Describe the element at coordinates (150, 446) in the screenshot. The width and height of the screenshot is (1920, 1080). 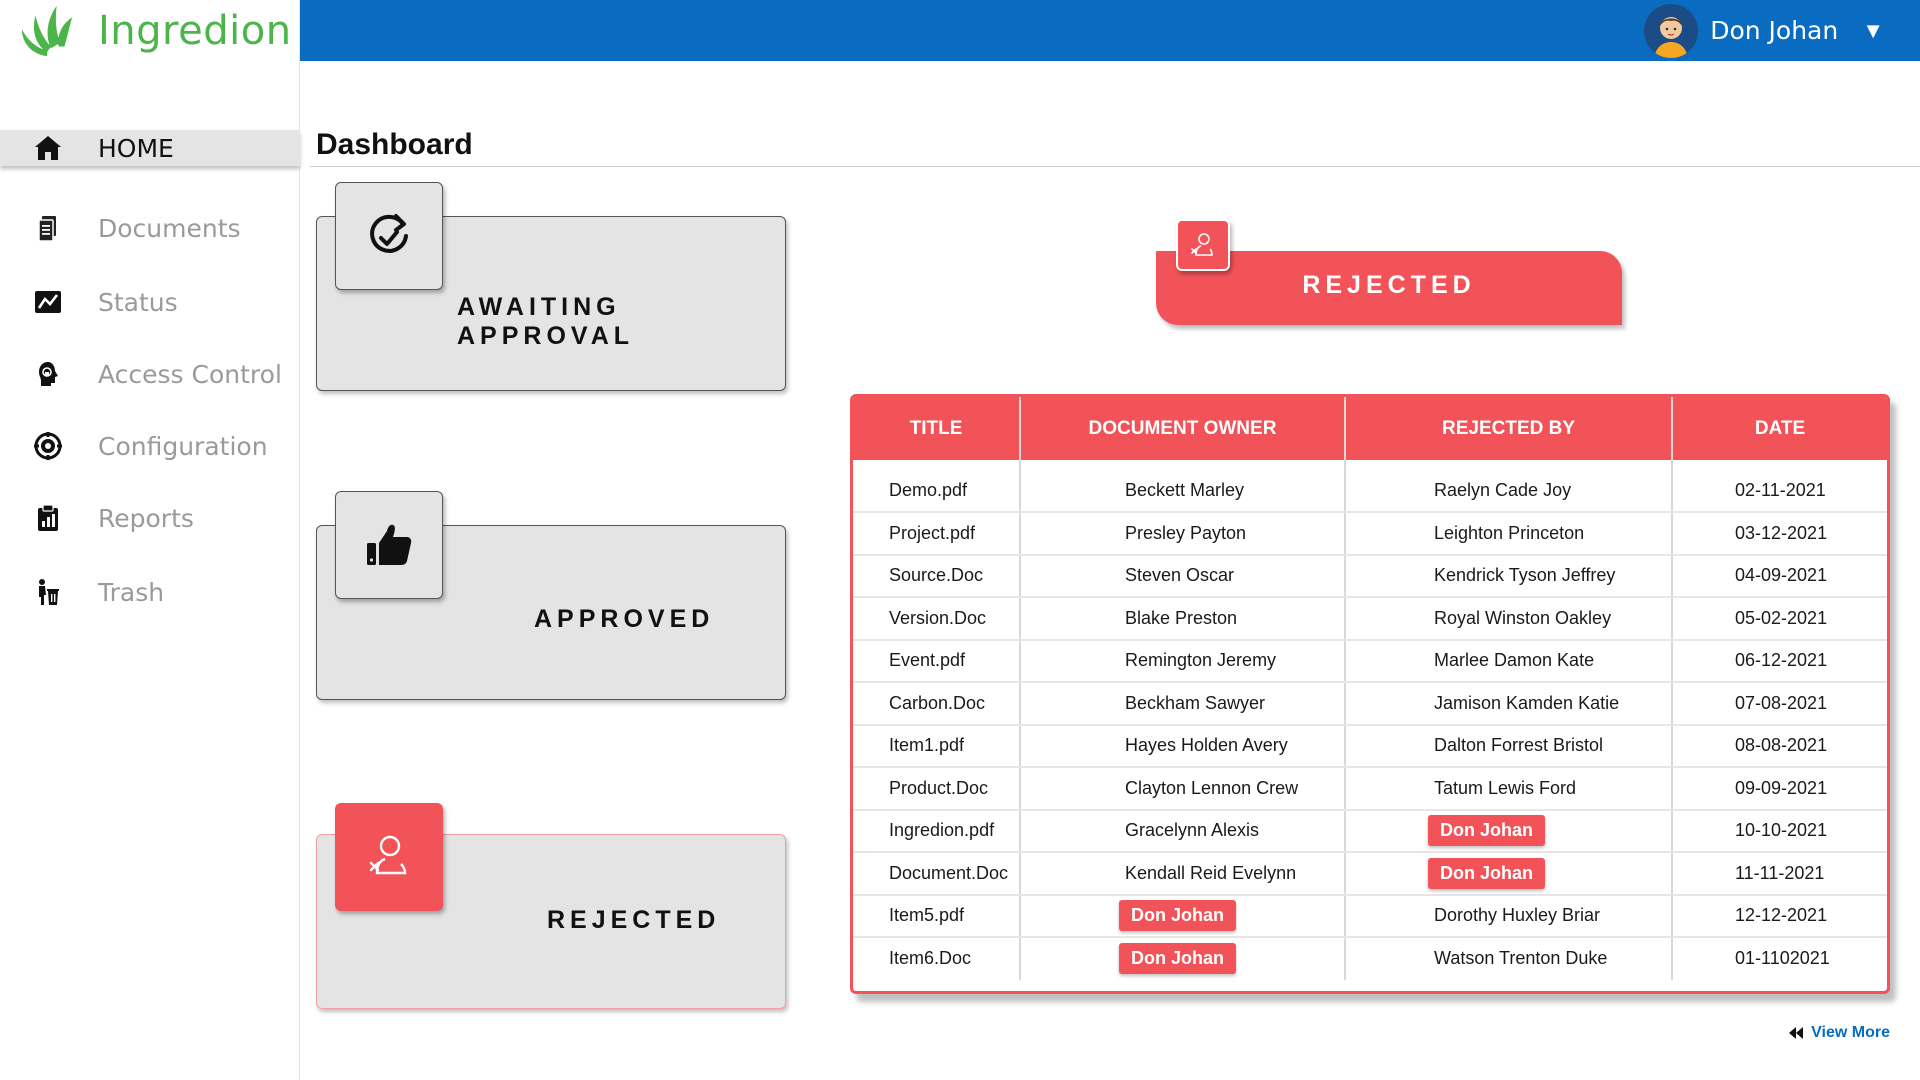
I see `sidebar-item-configuration: Configuration` at that location.